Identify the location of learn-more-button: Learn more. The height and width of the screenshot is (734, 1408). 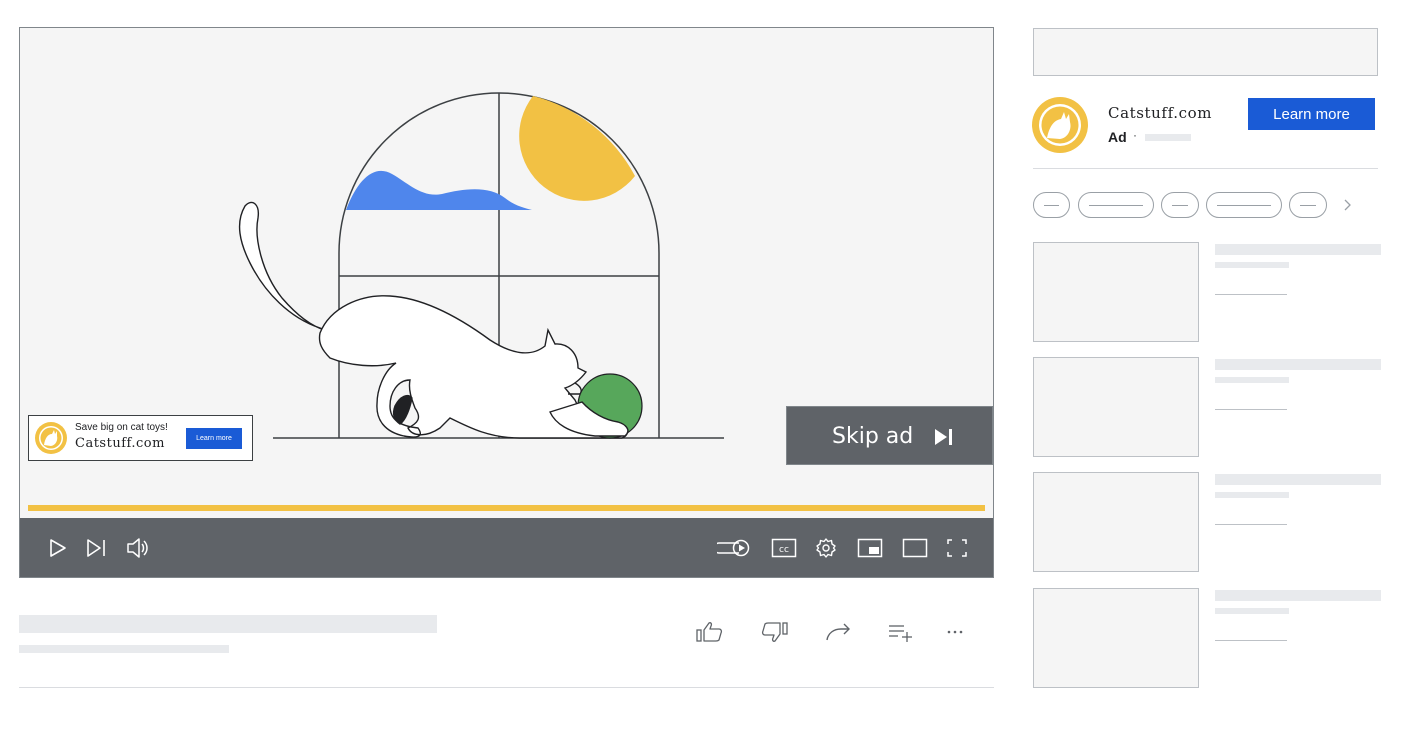
(1311, 114).